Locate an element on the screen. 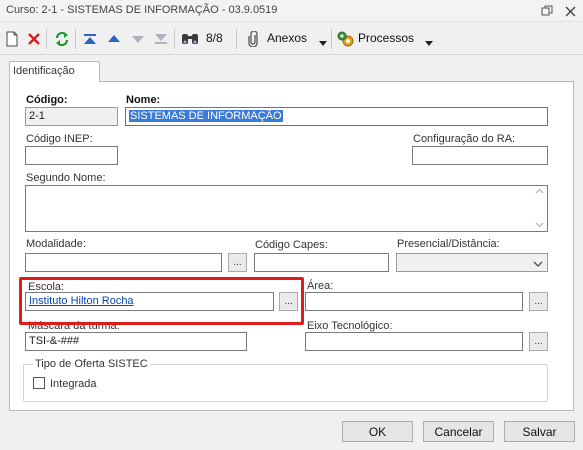 Image resolution: width=583 pixels, height=450 pixels. gears-icon is located at coordinates (345, 39).